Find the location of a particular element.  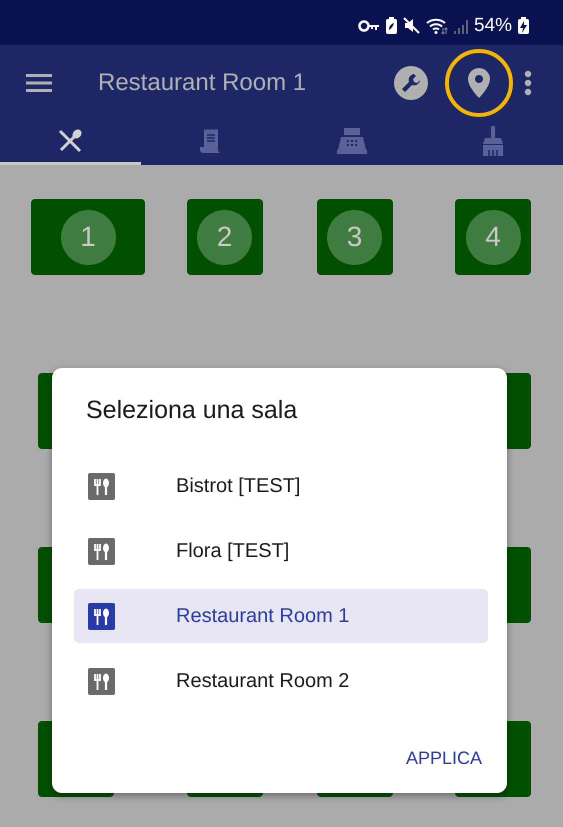

battery-saver-icon is located at coordinates (391, 25).